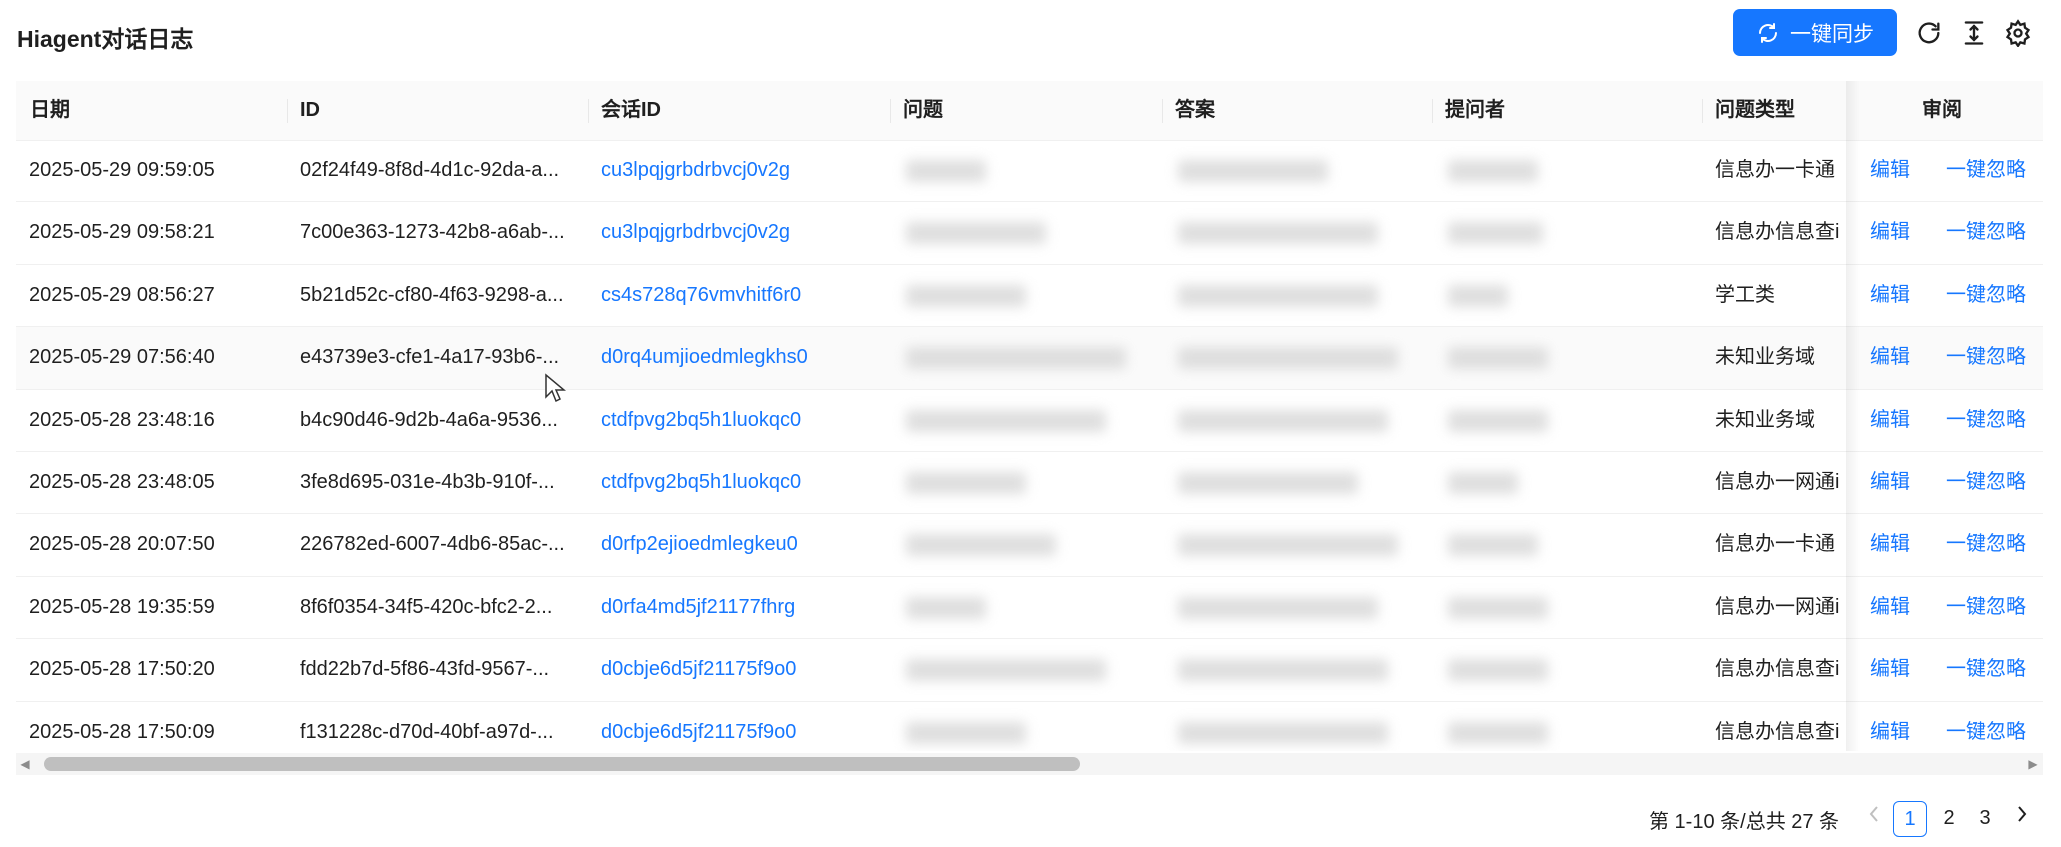  I want to click on scrollbar-thumb, so click(562, 764).